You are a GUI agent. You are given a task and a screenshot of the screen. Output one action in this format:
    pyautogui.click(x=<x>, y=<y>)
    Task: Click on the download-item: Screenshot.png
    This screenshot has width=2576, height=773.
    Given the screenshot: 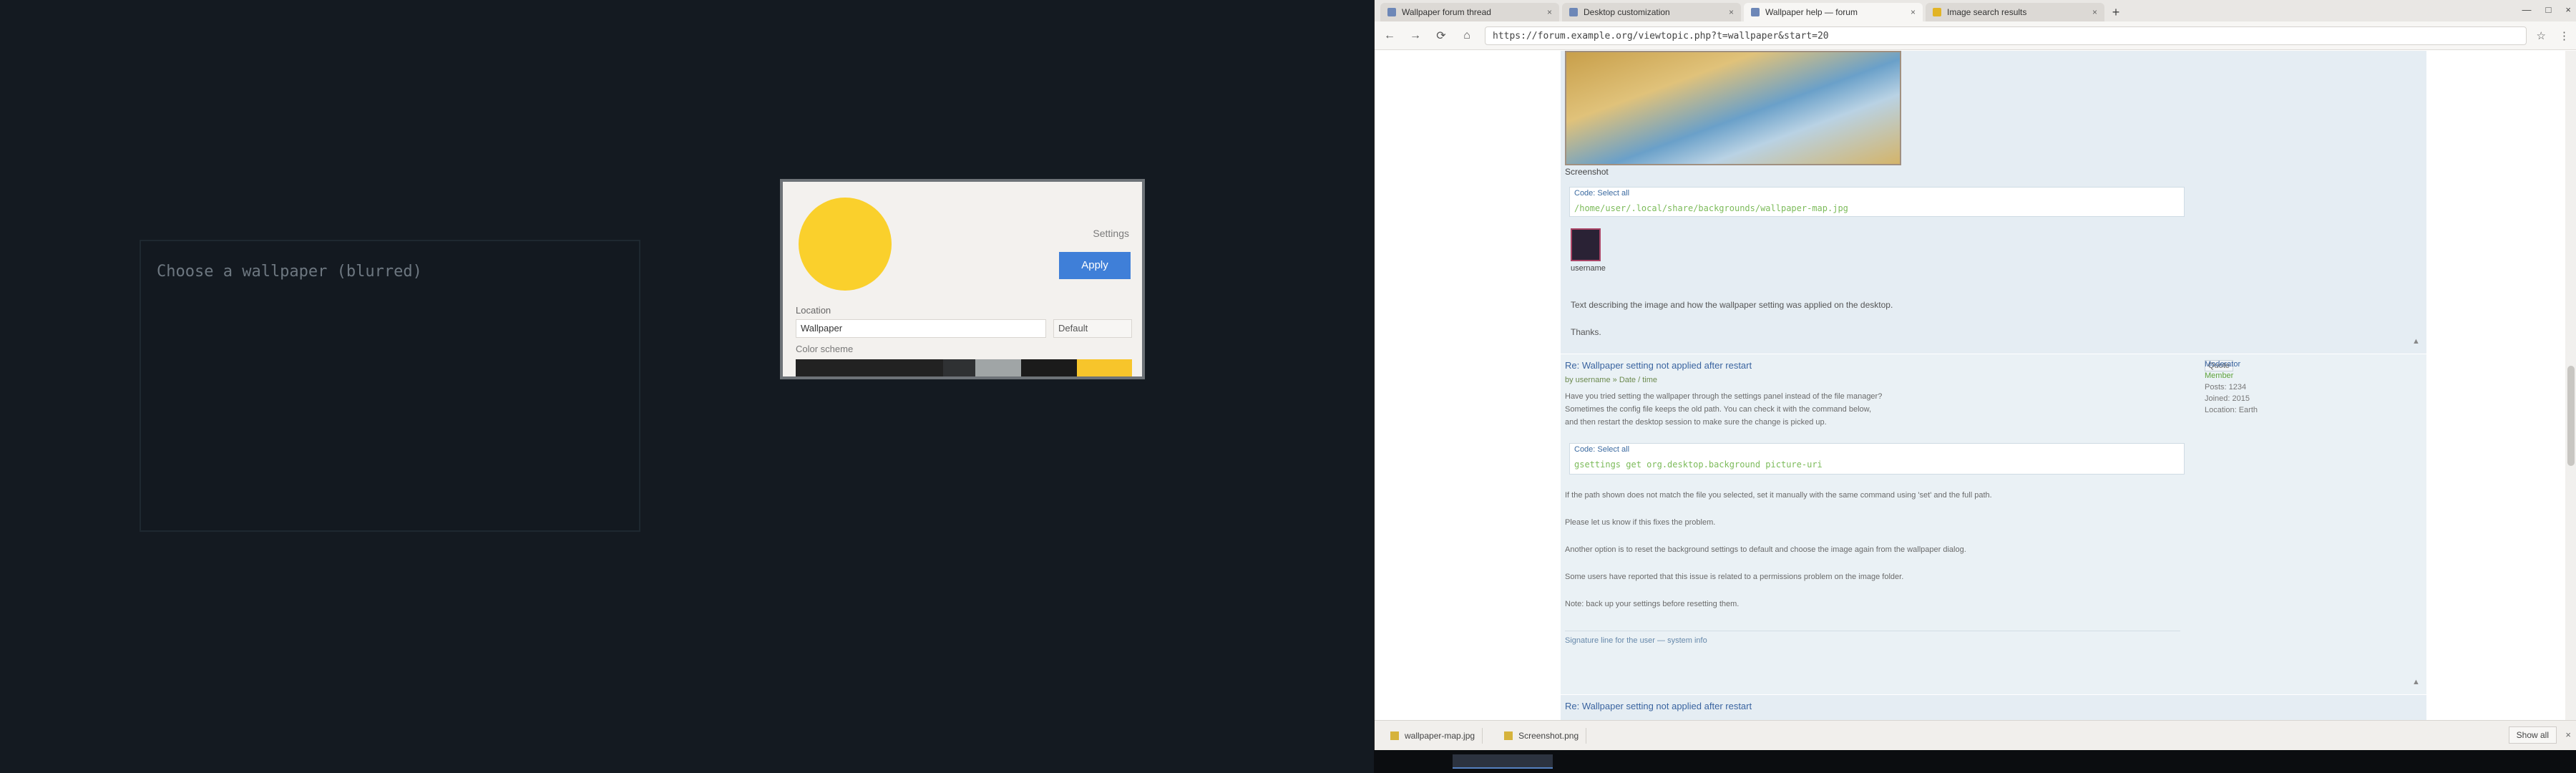 What is the action you would take?
    pyautogui.click(x=1542, y=735)
    